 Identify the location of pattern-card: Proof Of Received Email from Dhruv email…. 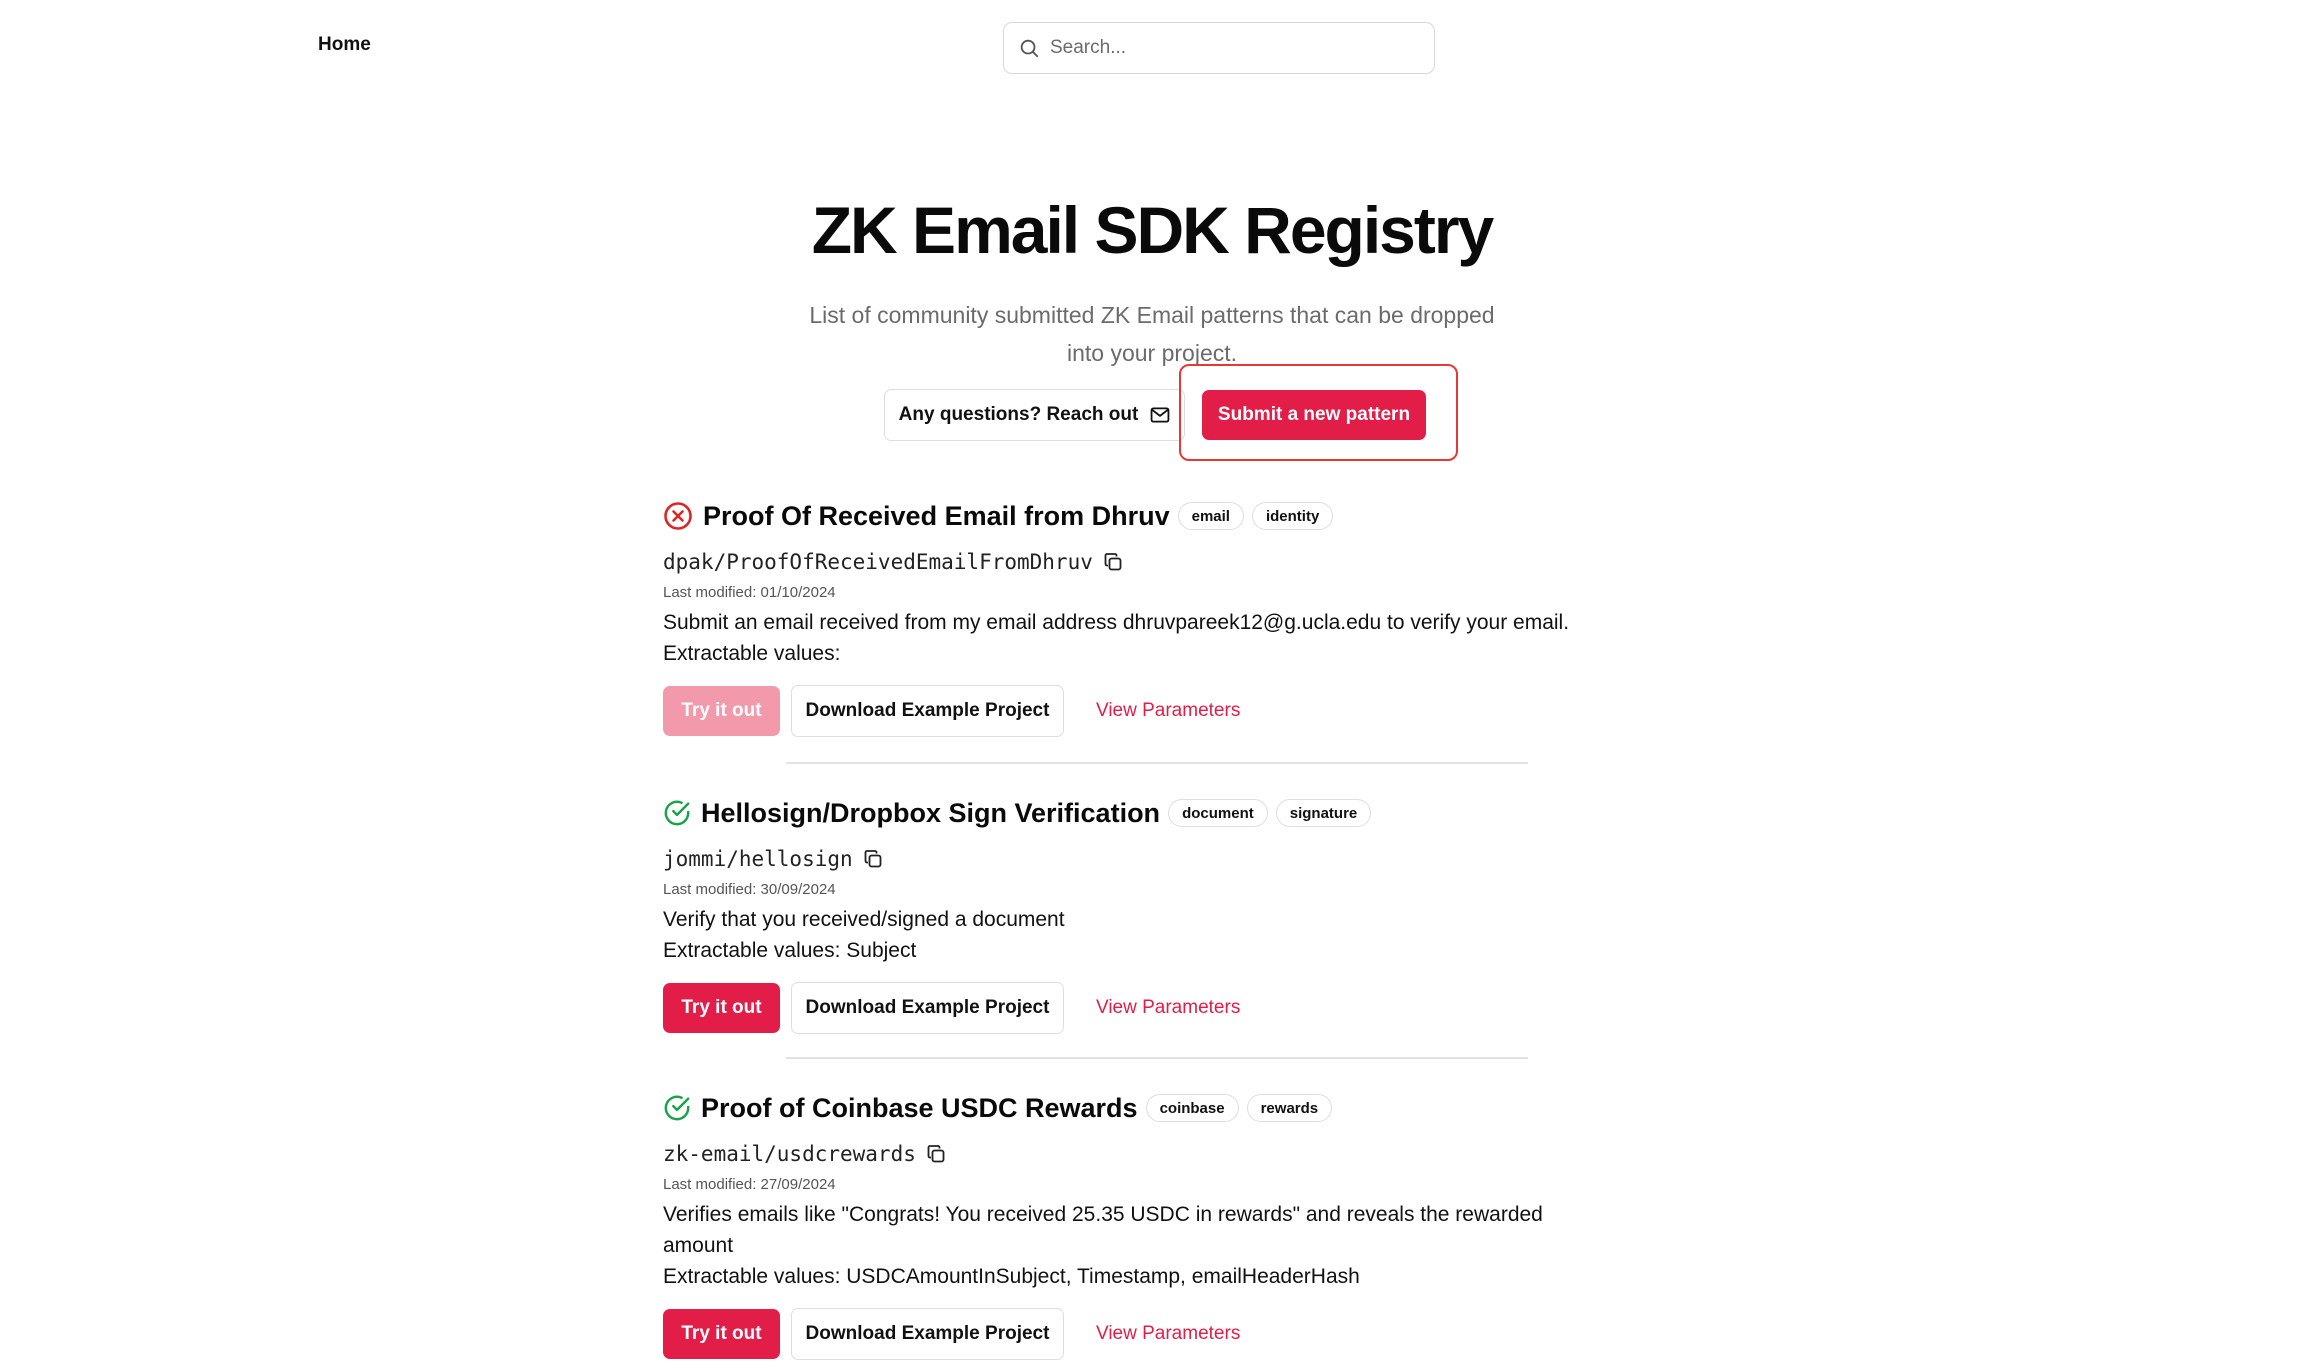
(1153, 617).